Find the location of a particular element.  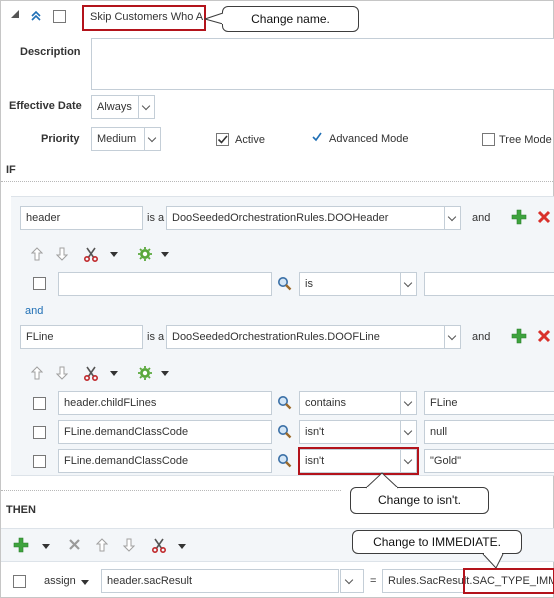

operator-highlight is located at coordinates (358, 461).